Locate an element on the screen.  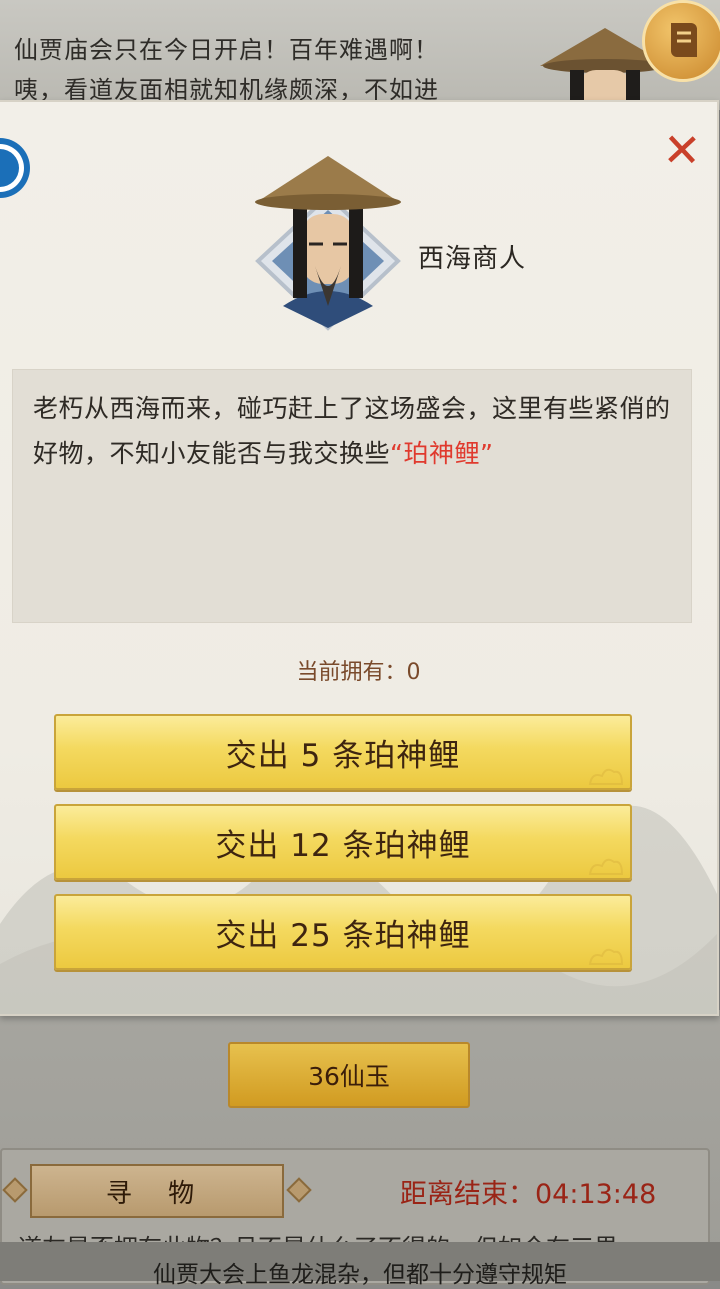
bottom-notice-text: 仙贾大会上鱼龙混杂，但都十分遵守规矩 is located at coordinates (360, 1275).